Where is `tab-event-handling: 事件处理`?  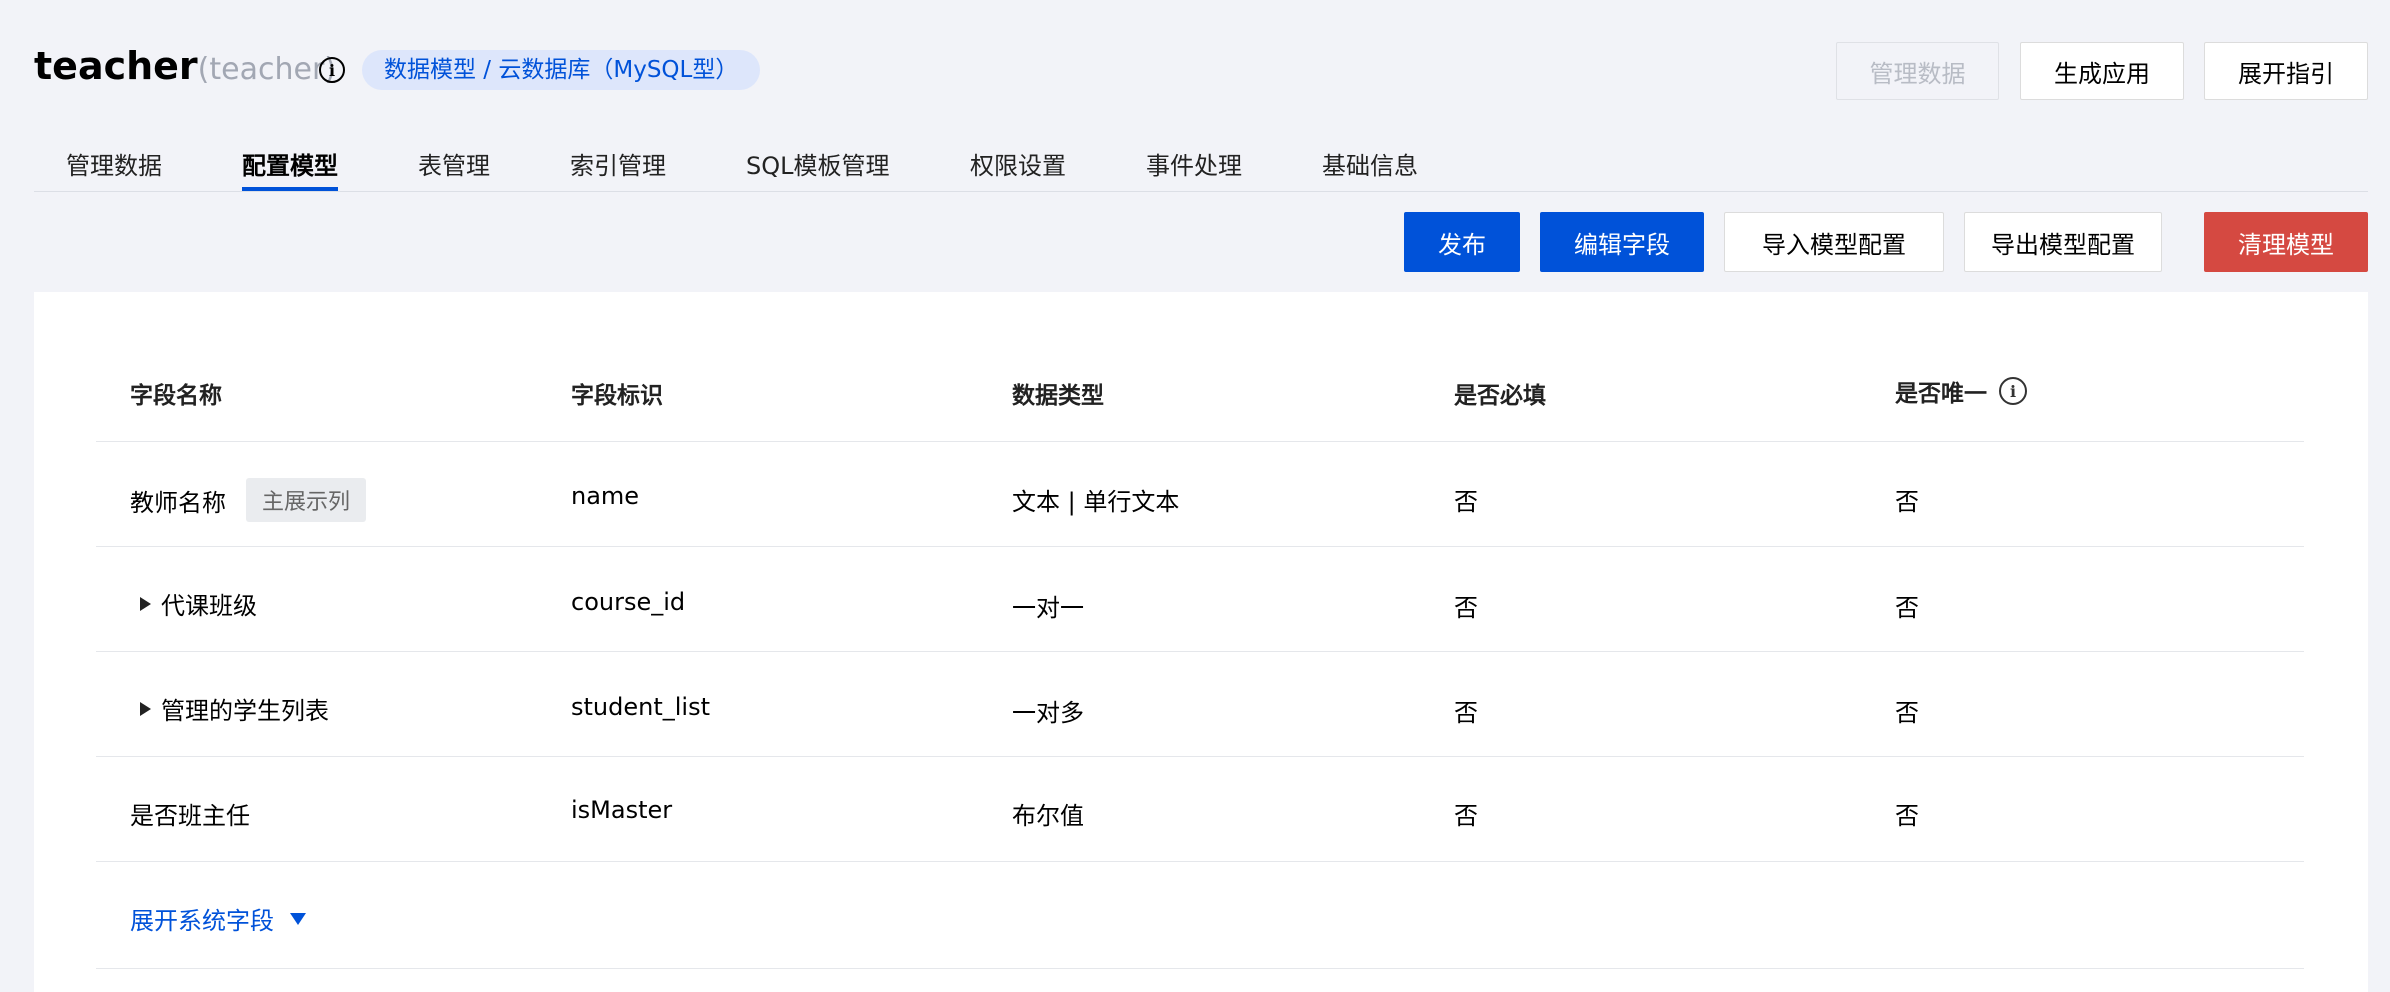
tab-event-handling: 事件处理 is located at coordinates (1194, 163).